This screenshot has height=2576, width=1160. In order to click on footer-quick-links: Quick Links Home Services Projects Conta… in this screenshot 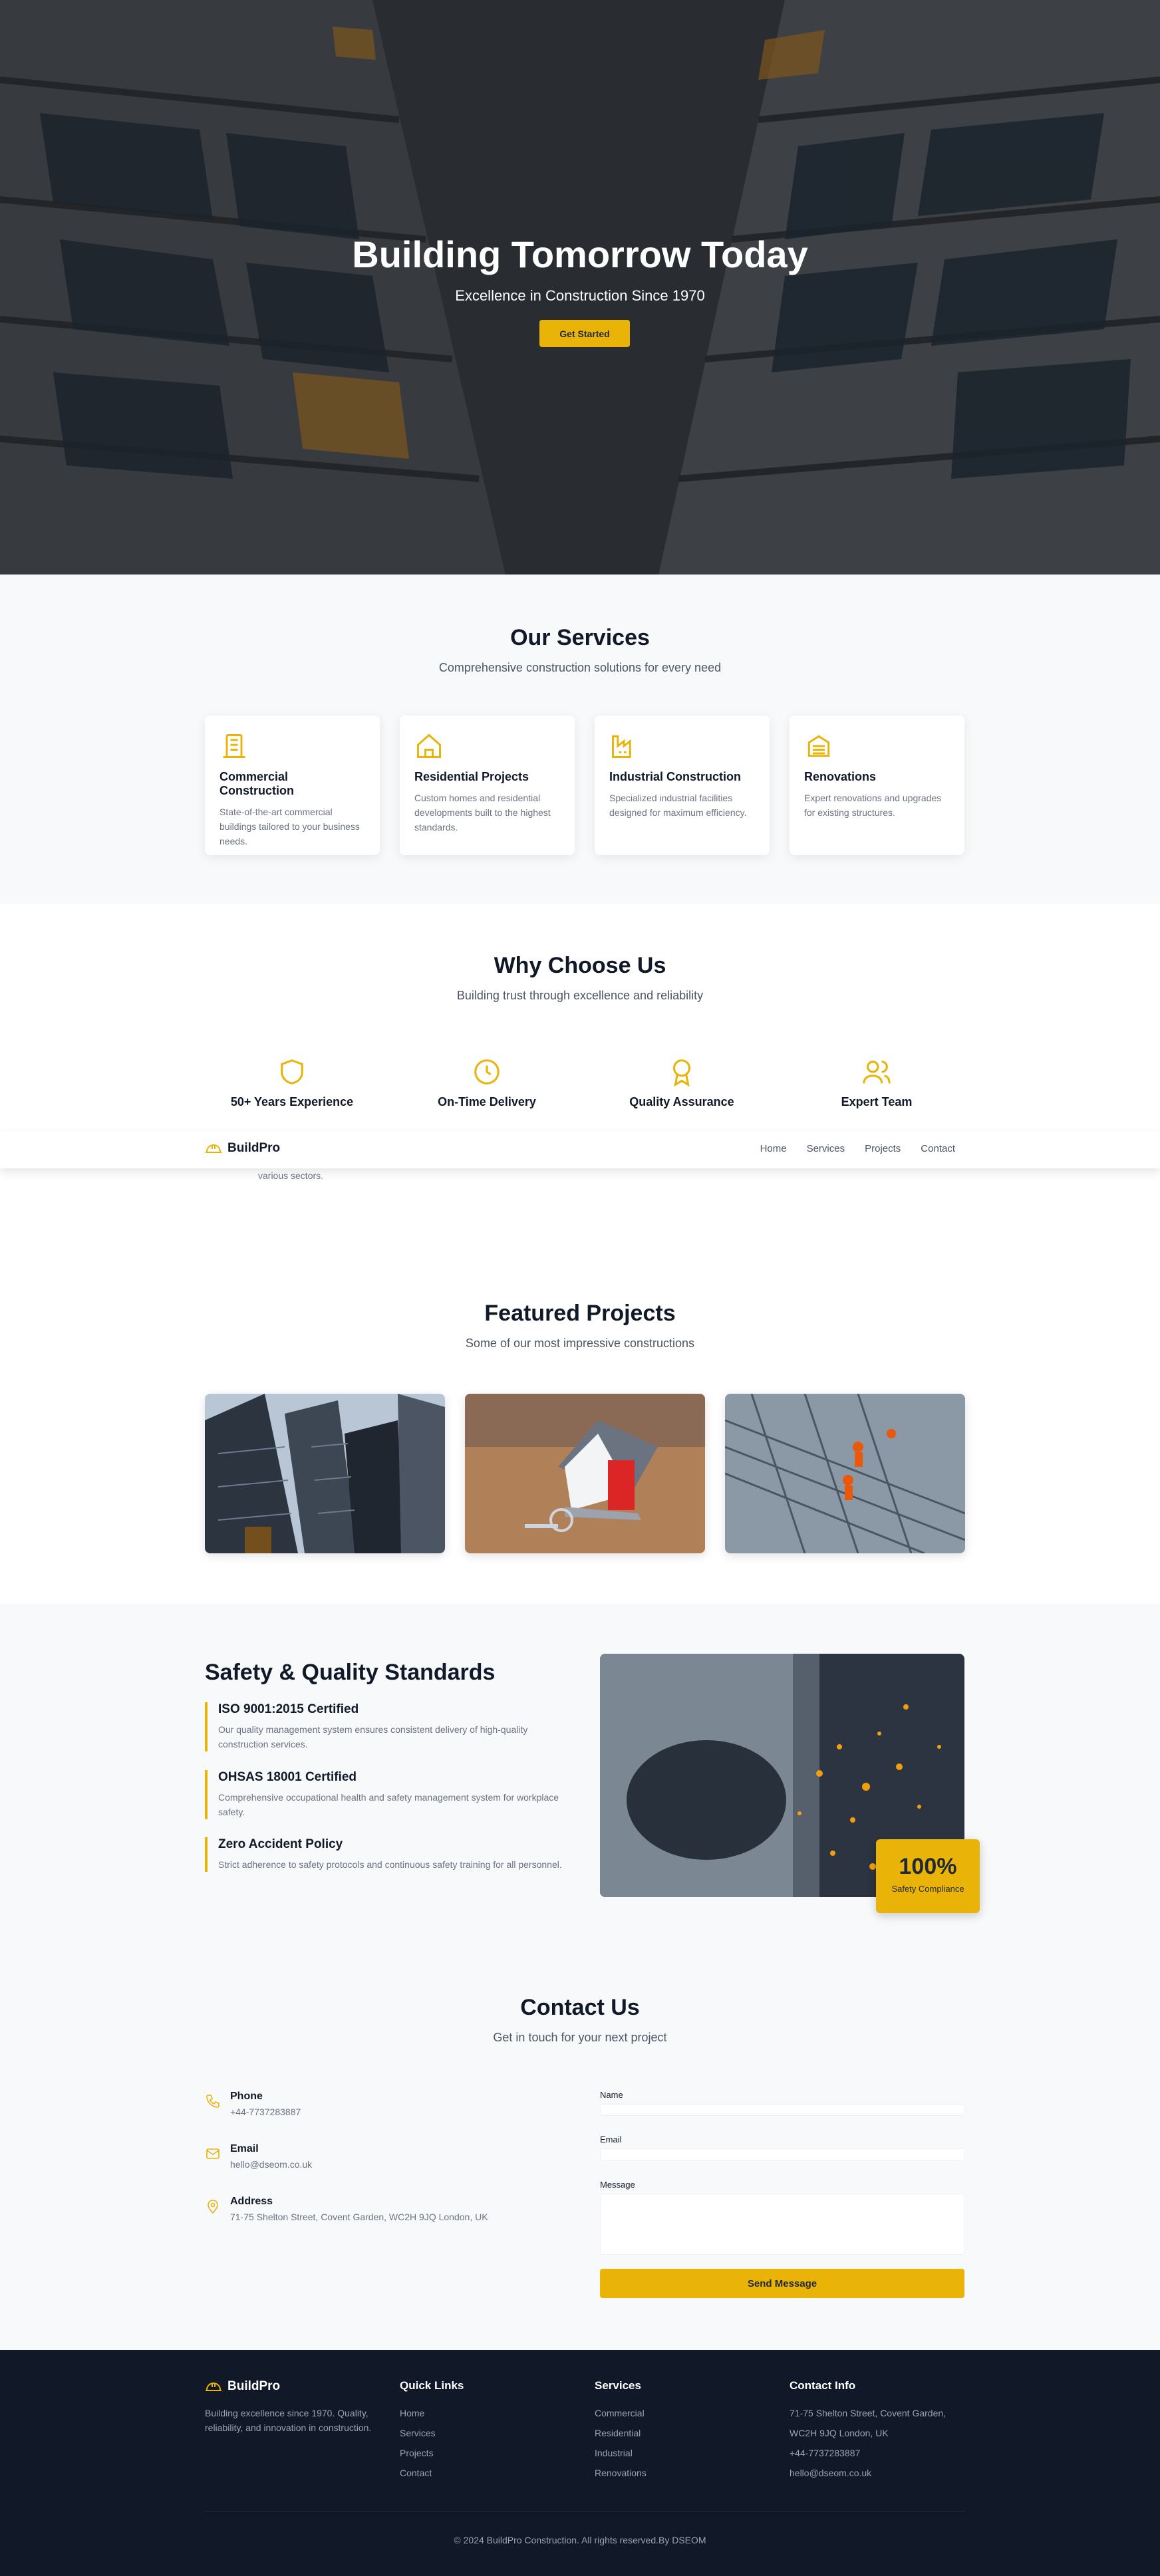, I will do `click(432, 2431)`.